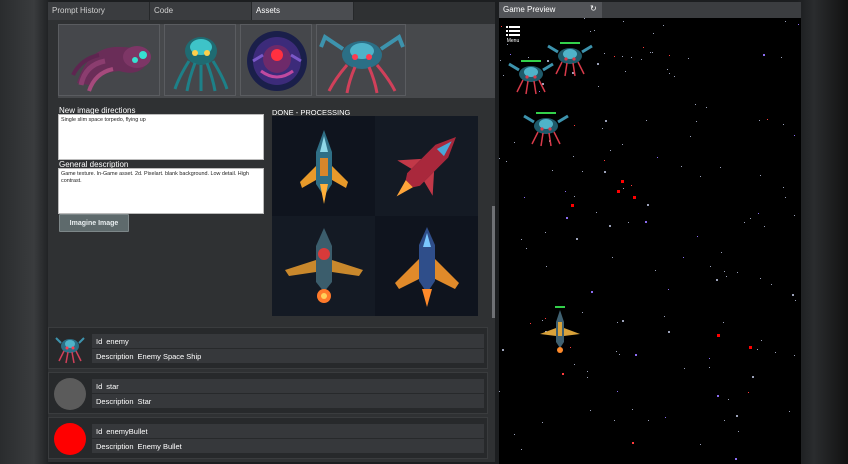 This screenshot has height=464, width=848. What do you see at coordinates (288, 401) in the screenshot?
I see `asset-description-field: Description Star` at bounding box center [288, 401].